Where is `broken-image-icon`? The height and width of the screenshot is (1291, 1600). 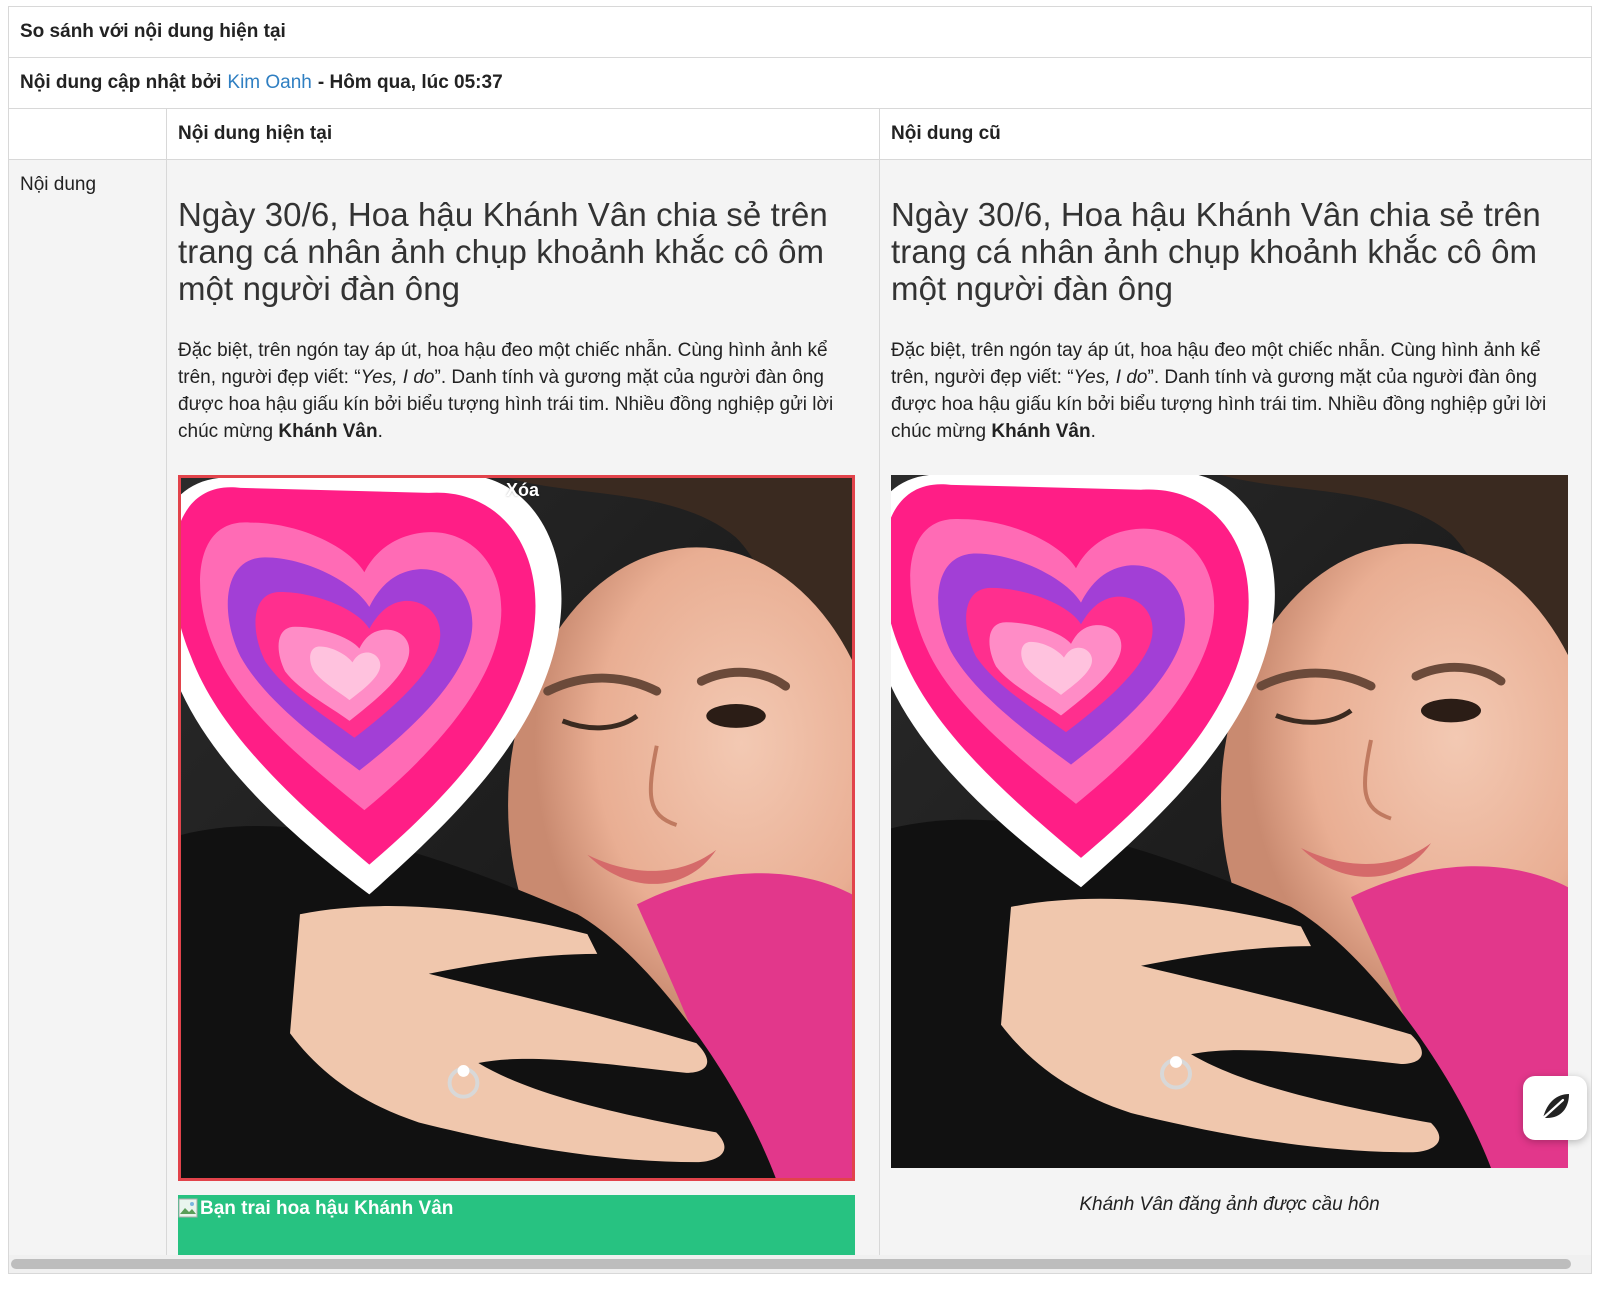 broken-image-icon is located at coordinates (188, 1208).